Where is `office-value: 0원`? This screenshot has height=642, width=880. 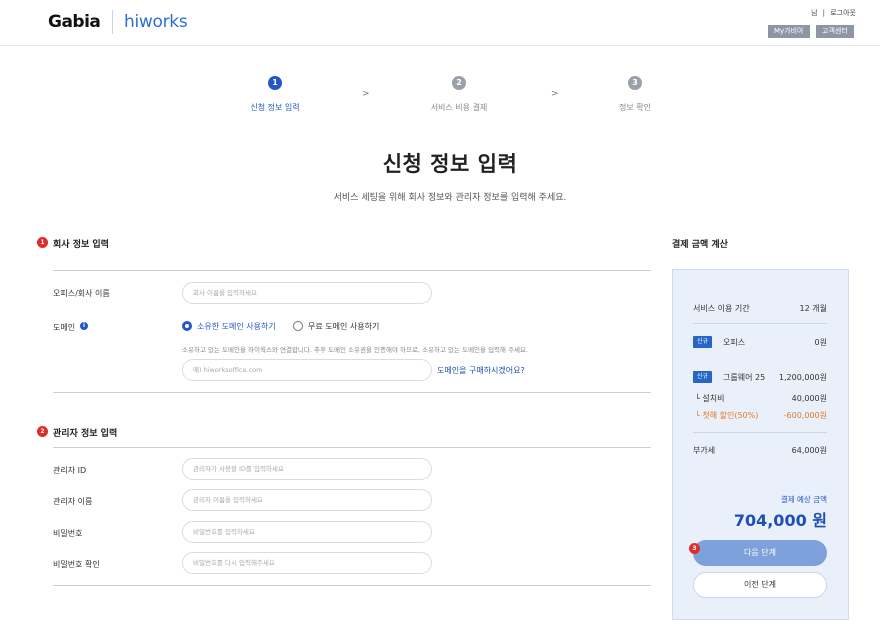 office-value: 0원 is located at coordinates (820, 342).